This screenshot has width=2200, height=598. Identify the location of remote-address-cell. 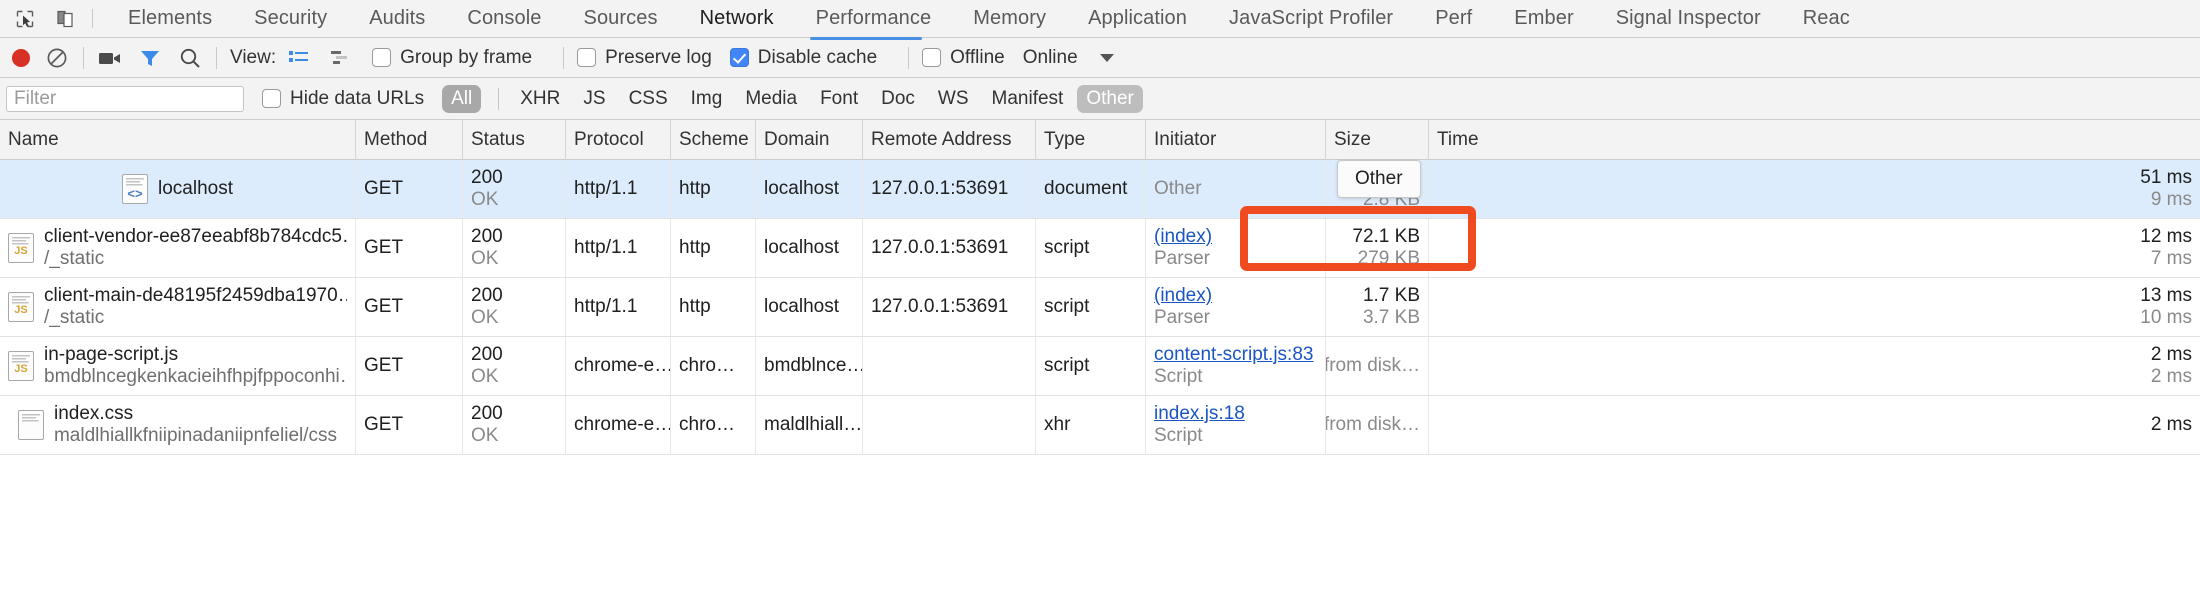
(948, 366).